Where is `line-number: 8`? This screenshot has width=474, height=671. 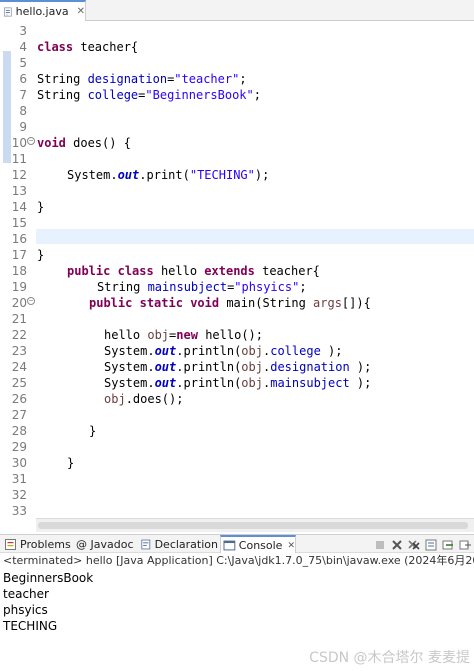 line-number: 8 is located at coordinates (23, 111).